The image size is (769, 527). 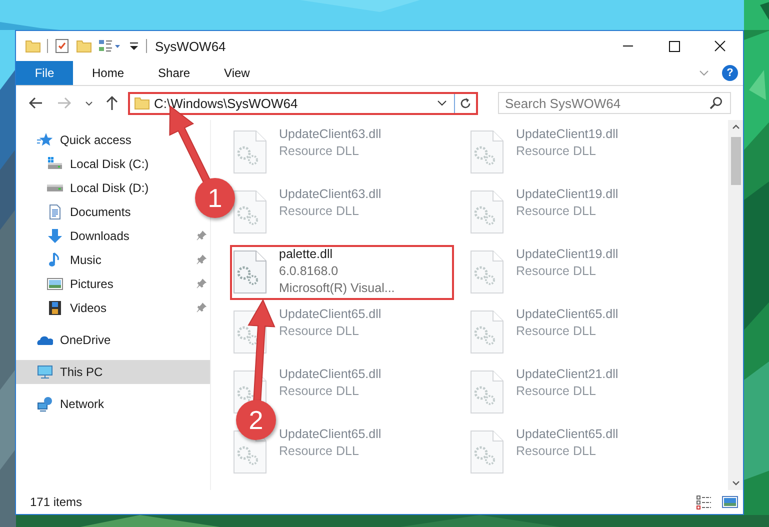 What do you see at coordinates (109, 188) in the screenshot?
I see `nav-label: Local Disk (D:)` at bounding box center [109, 188].